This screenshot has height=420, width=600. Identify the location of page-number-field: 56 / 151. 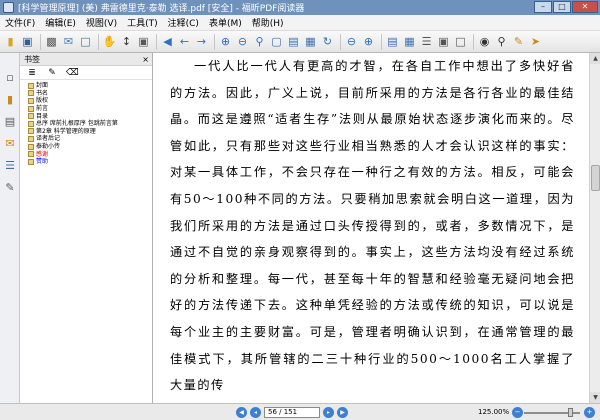
(292, 412).